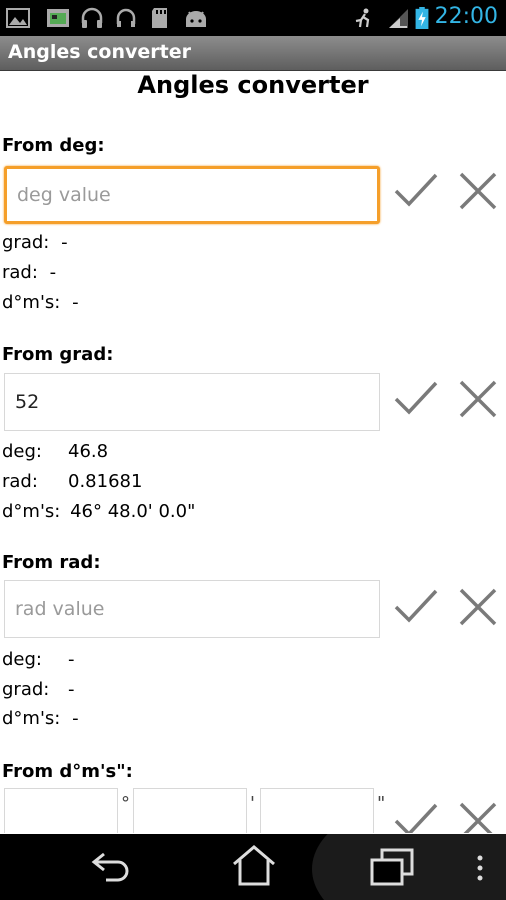 The width and height of the screenshot is (506, 900). What do you see at coordinates (51, 562) in the screenshot?
I see `from-rad-label: From rad:` at bounding box center [51, 562].